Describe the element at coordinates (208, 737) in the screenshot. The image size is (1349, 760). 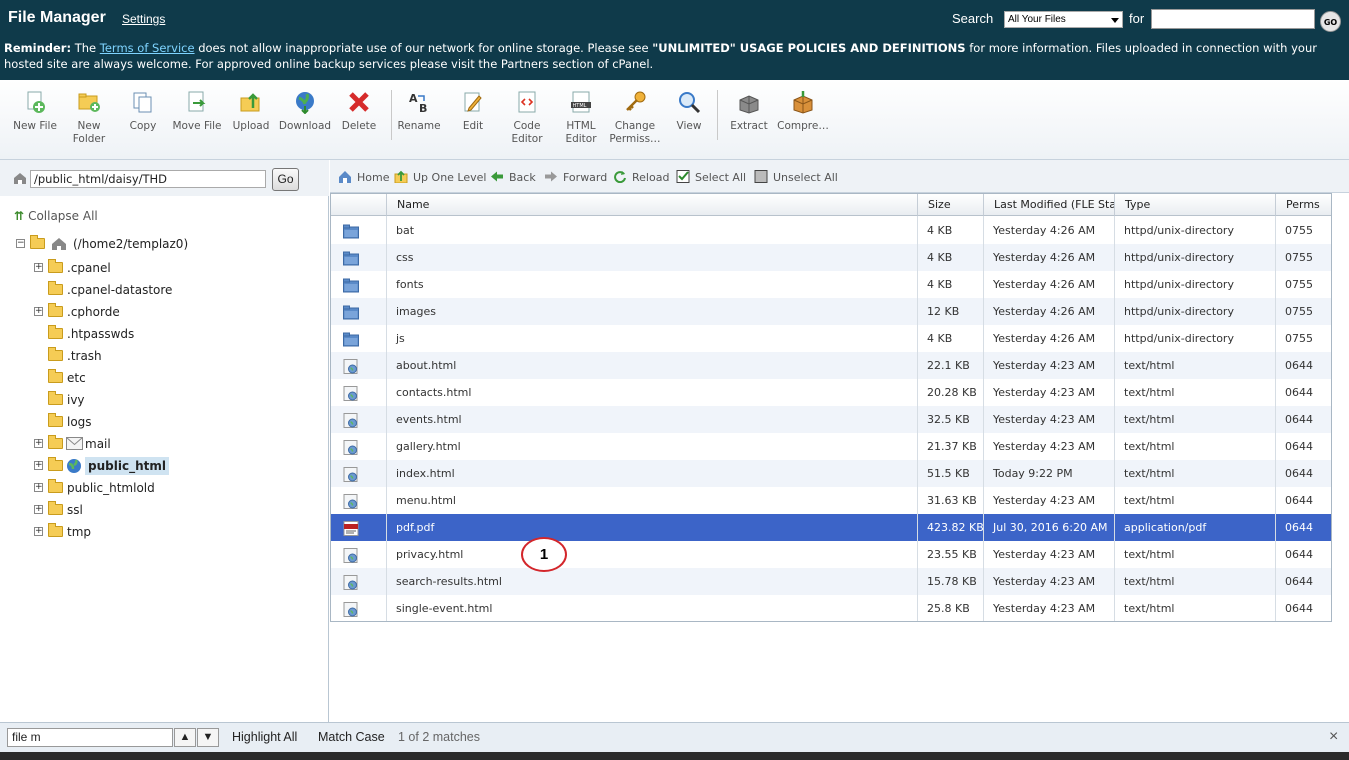
I see `find-next-button: ▼` at that location.